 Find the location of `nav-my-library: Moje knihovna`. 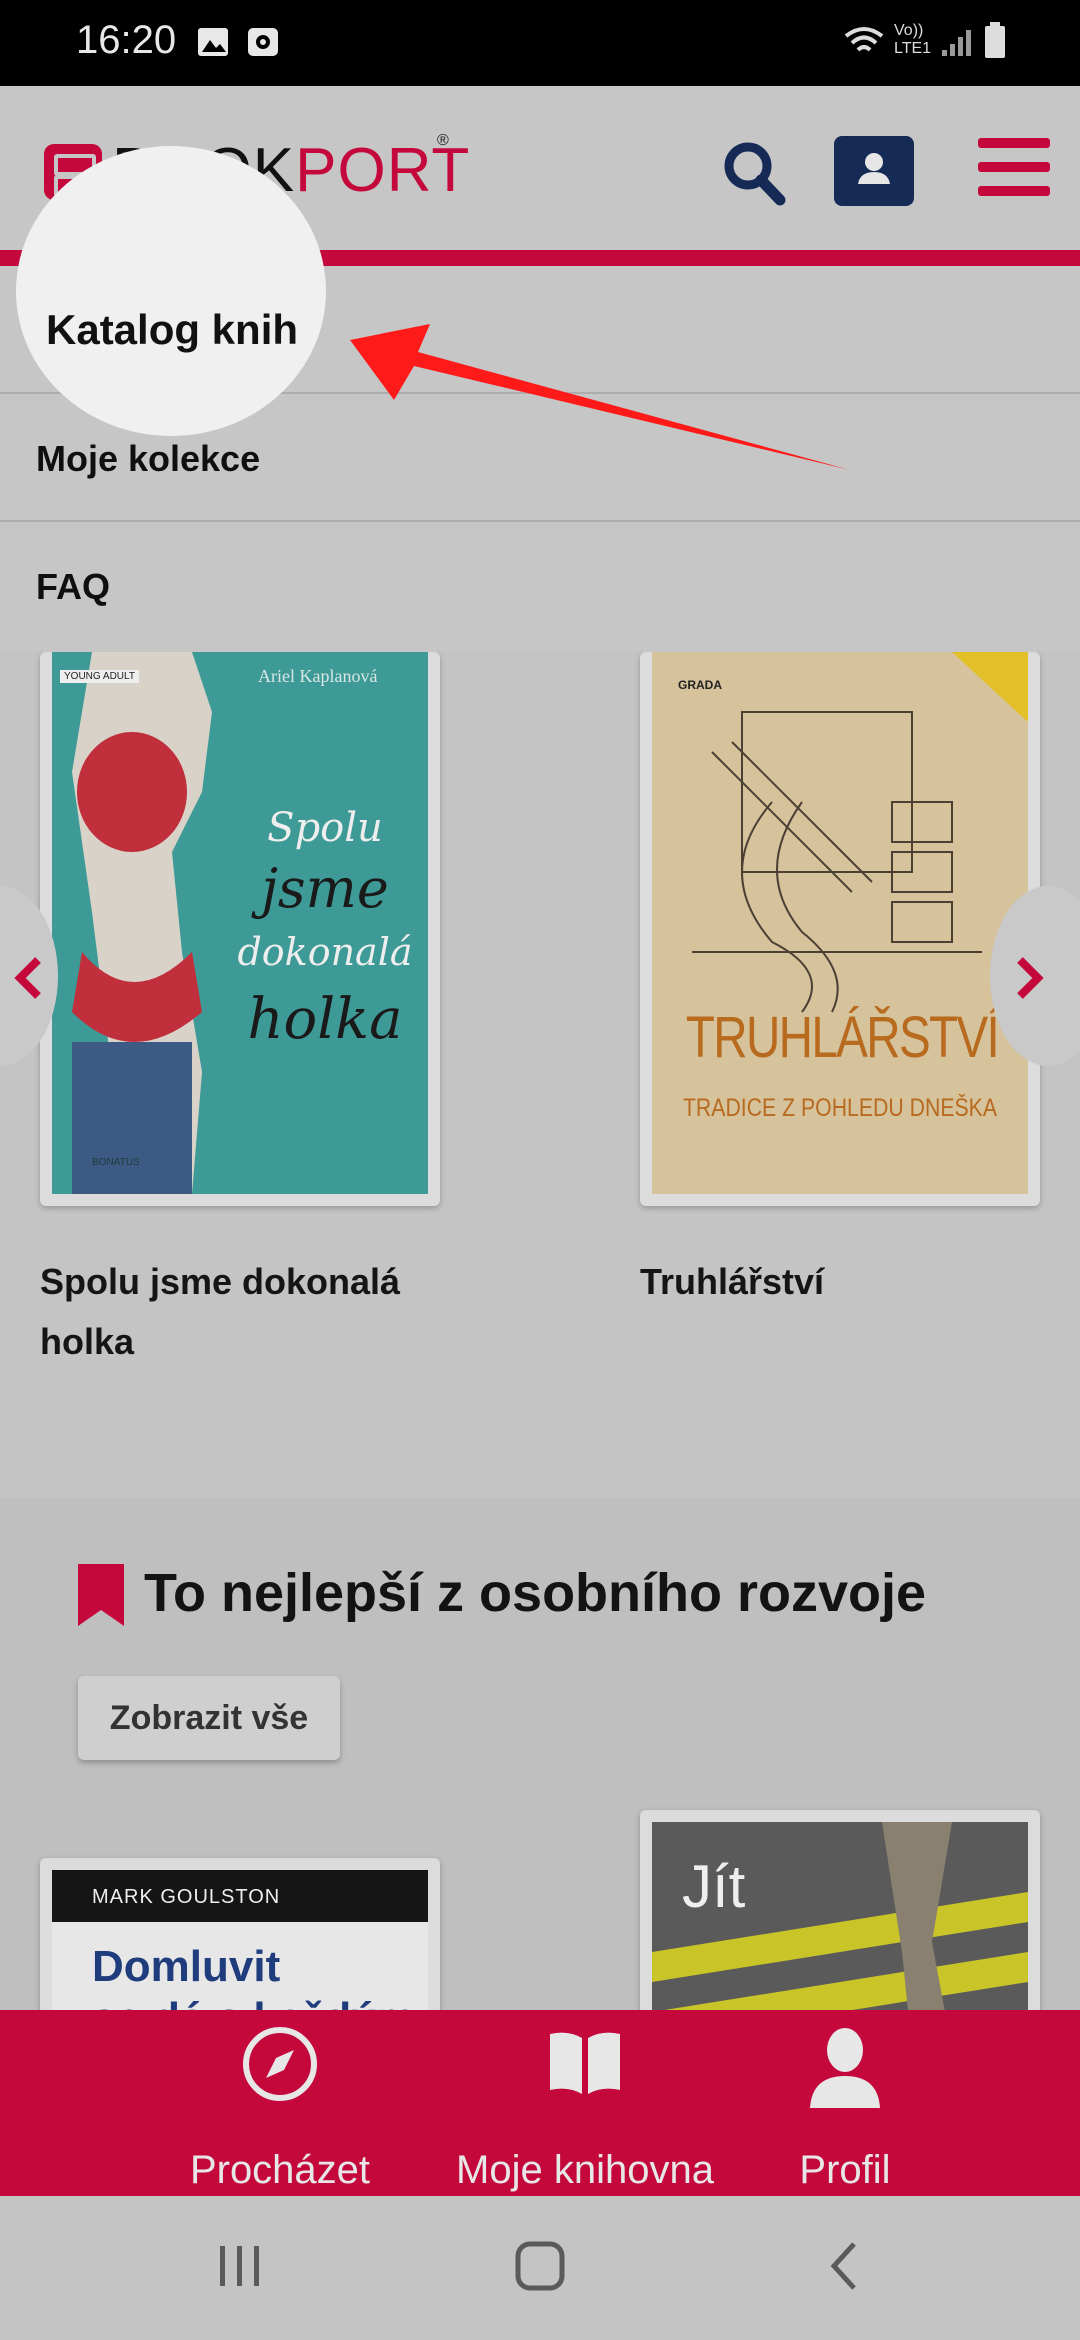

nav-my-library: Moje knihovna is located at coordinates (585, 2103).